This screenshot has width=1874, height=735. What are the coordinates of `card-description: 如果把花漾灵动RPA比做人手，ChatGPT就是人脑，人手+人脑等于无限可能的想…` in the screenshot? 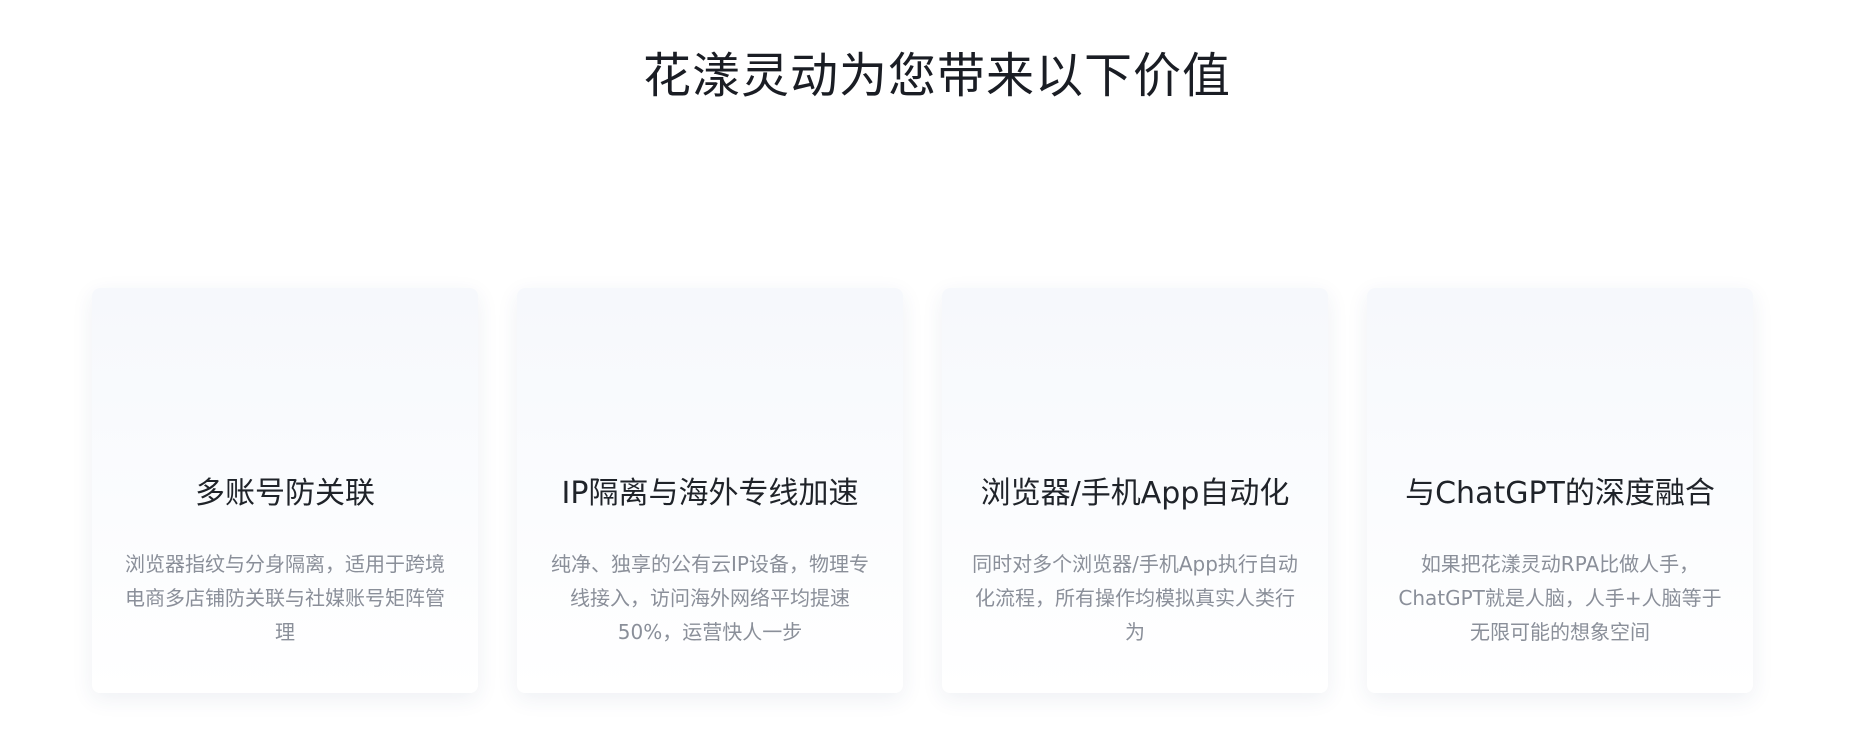 It's located at (1560, 598).